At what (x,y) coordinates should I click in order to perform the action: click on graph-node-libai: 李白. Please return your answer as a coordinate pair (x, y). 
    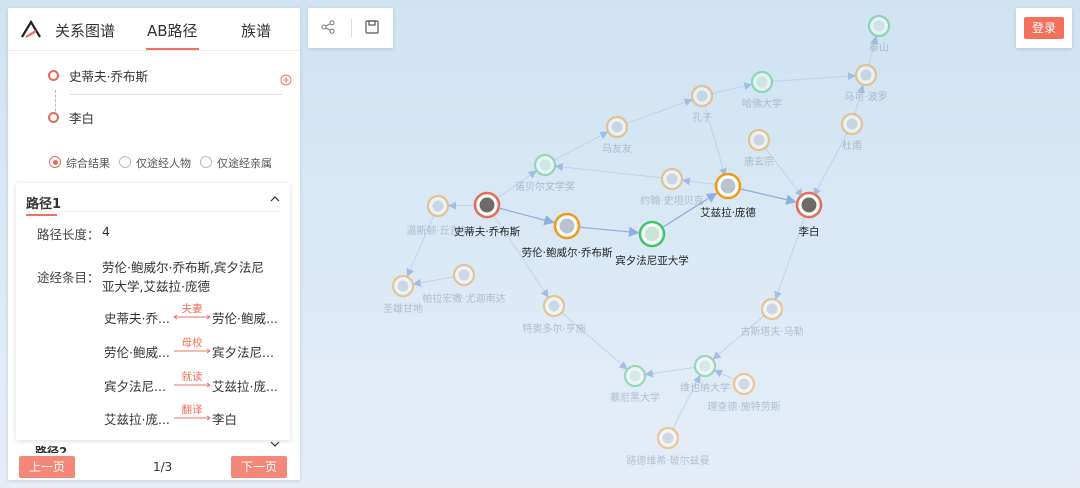
    Looking at the image, I should click on (809, 214).